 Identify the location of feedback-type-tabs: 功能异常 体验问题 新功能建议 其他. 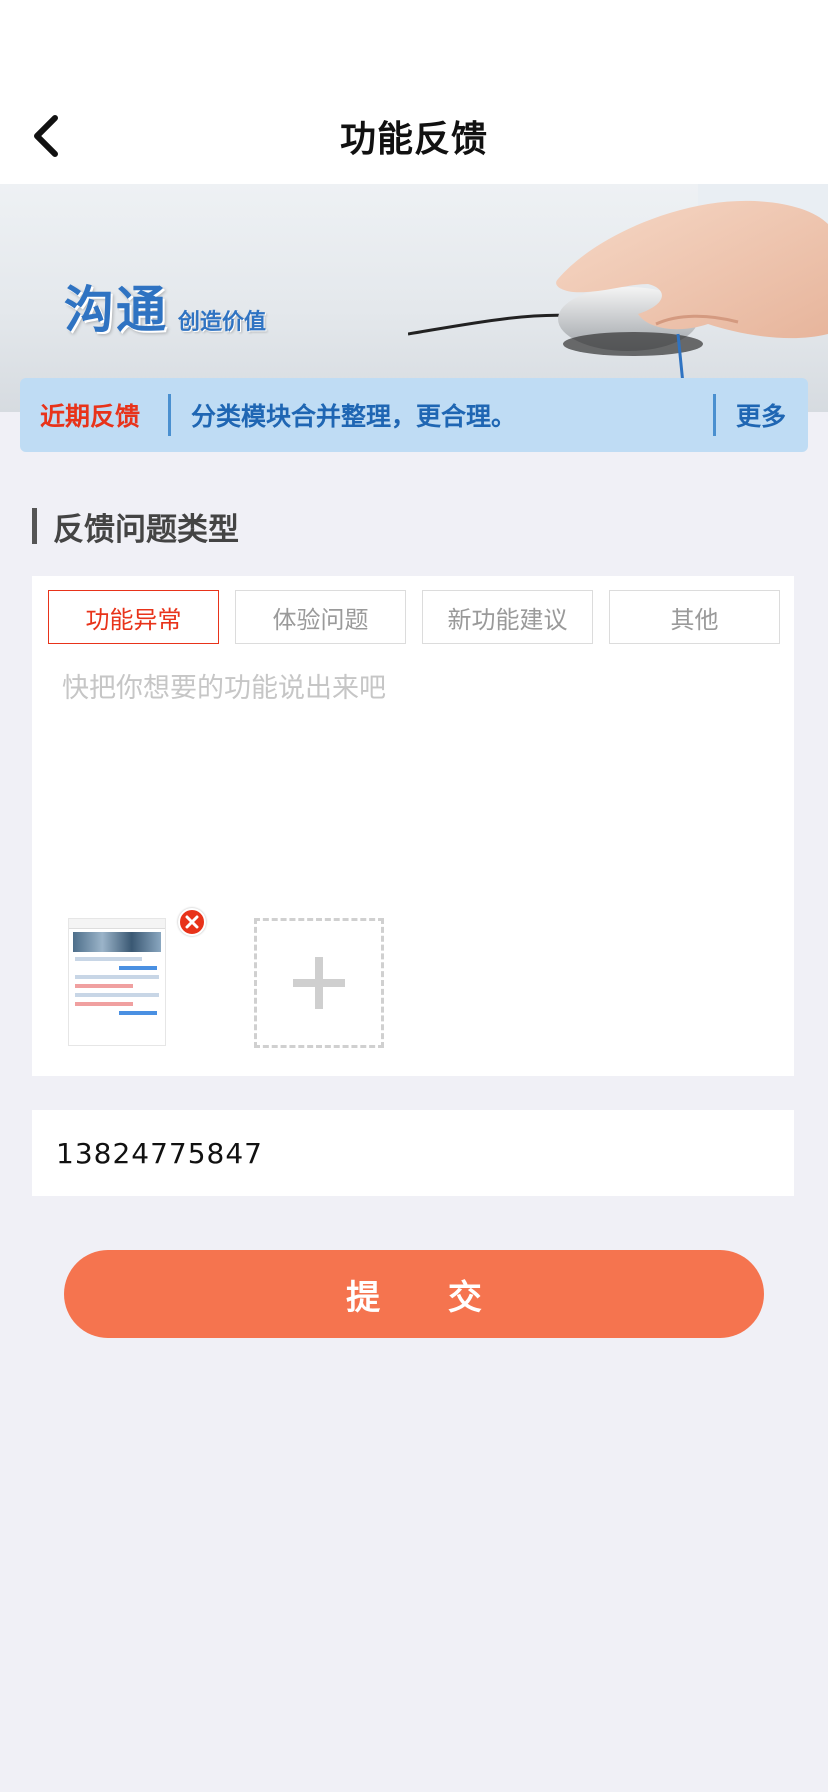
(414, 617).